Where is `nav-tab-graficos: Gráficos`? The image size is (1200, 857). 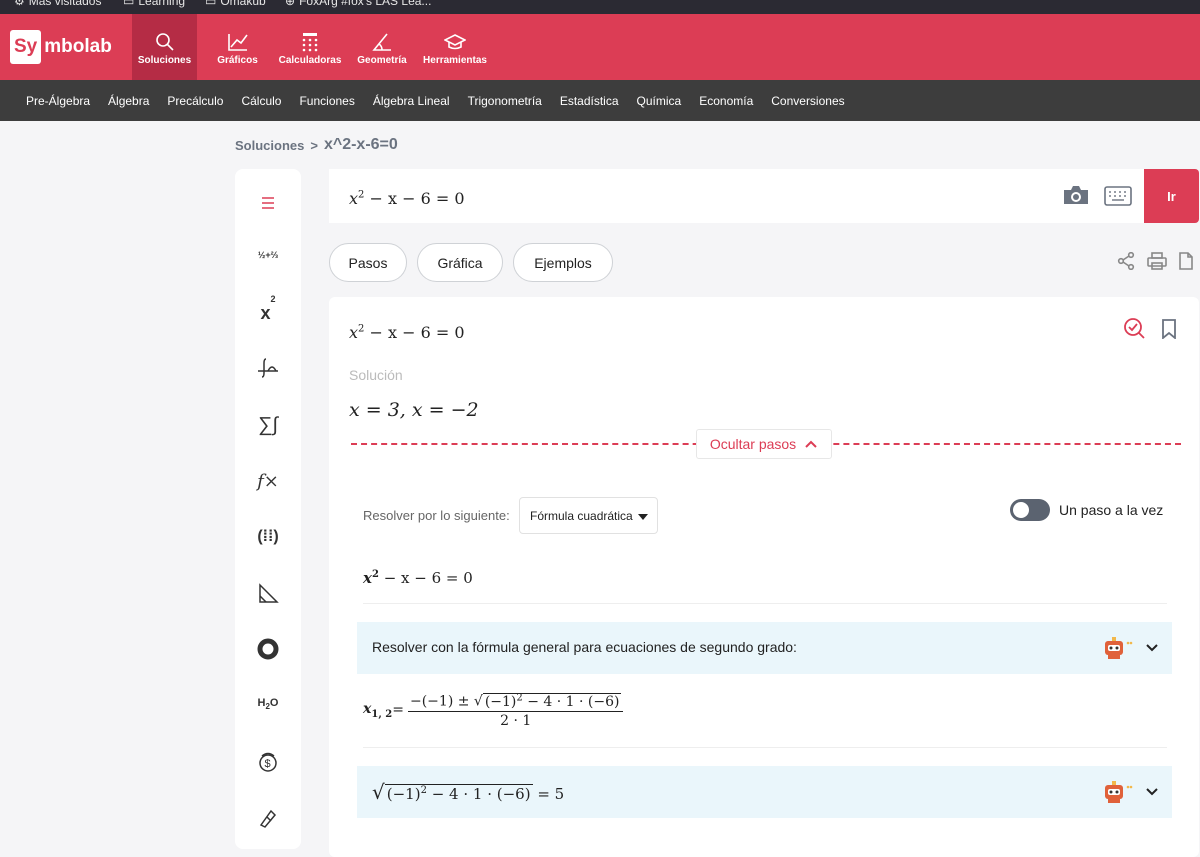 nav-tab-graficos: Gráficos is located at coordinates (237, 47).